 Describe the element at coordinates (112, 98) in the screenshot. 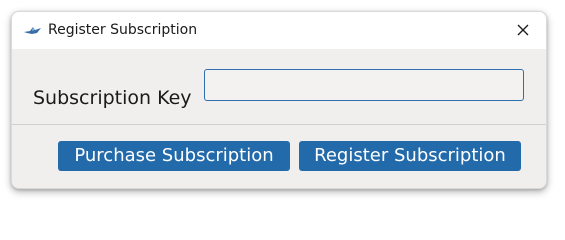

I see `subscription-key-label: Subscription Key` at that location.